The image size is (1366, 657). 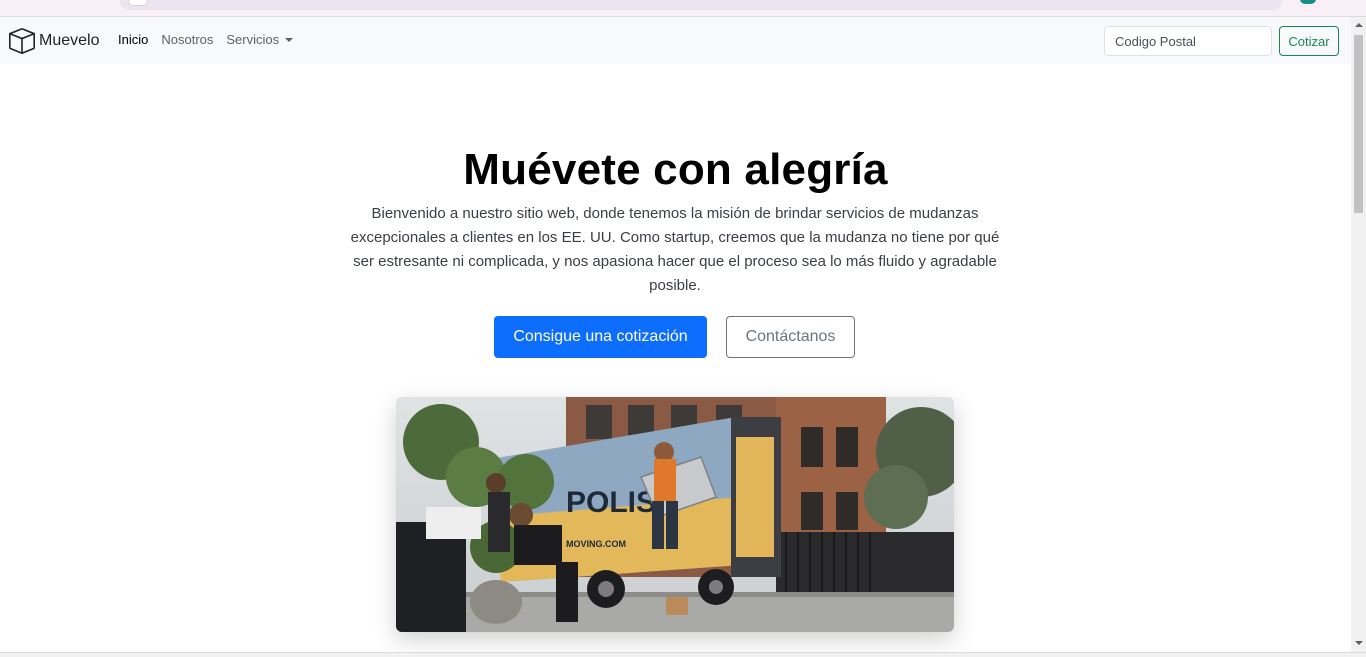 I want to click on brand-link: Muevelo, so click(x=54, y=41).